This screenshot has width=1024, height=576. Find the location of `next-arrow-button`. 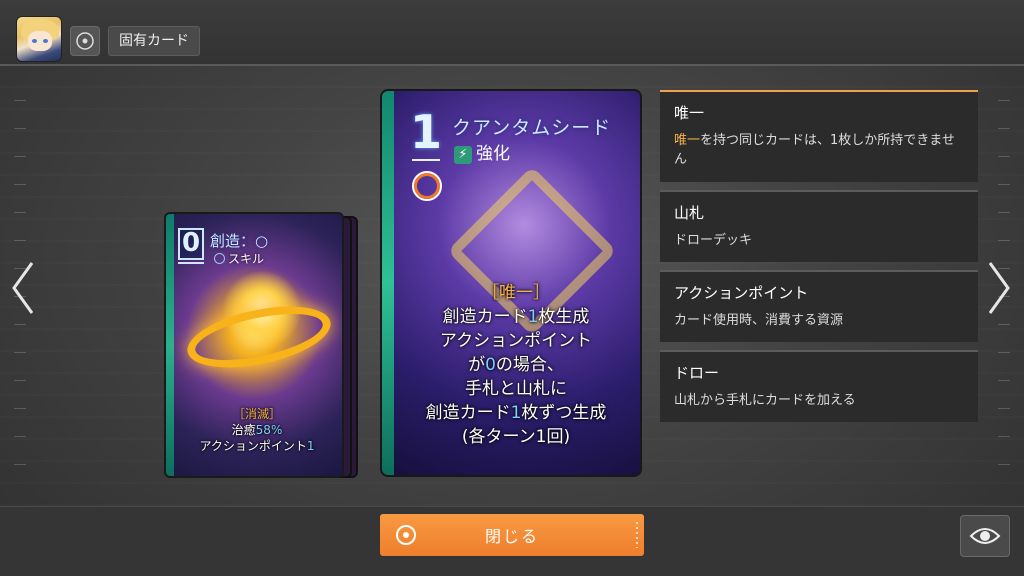

next-arrow-button is located at coordinates (999, 288).